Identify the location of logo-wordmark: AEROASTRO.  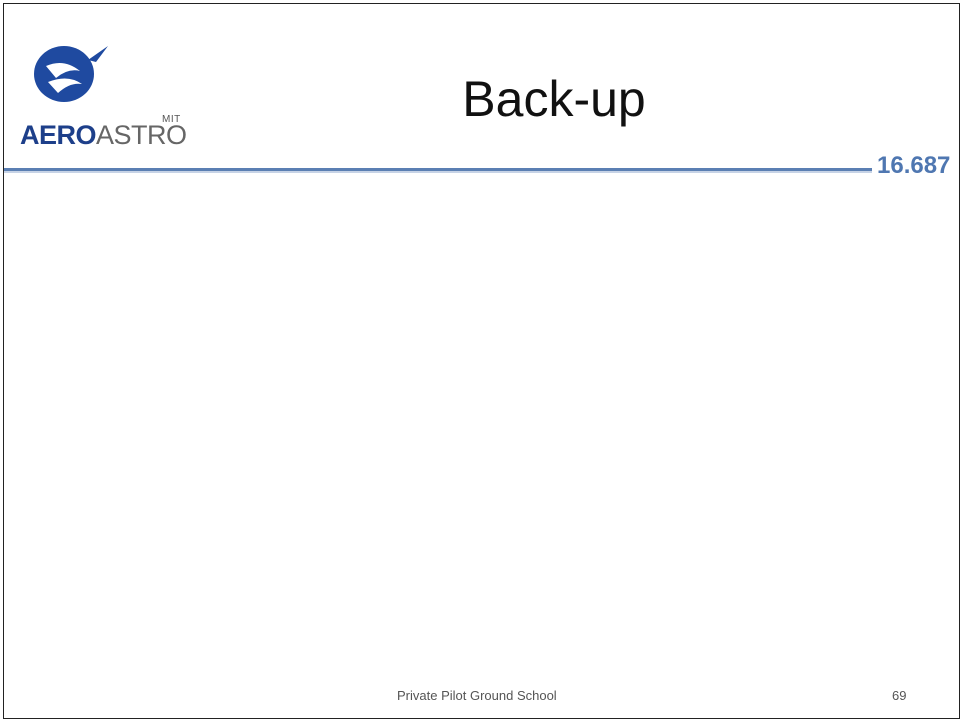
(103, 135).